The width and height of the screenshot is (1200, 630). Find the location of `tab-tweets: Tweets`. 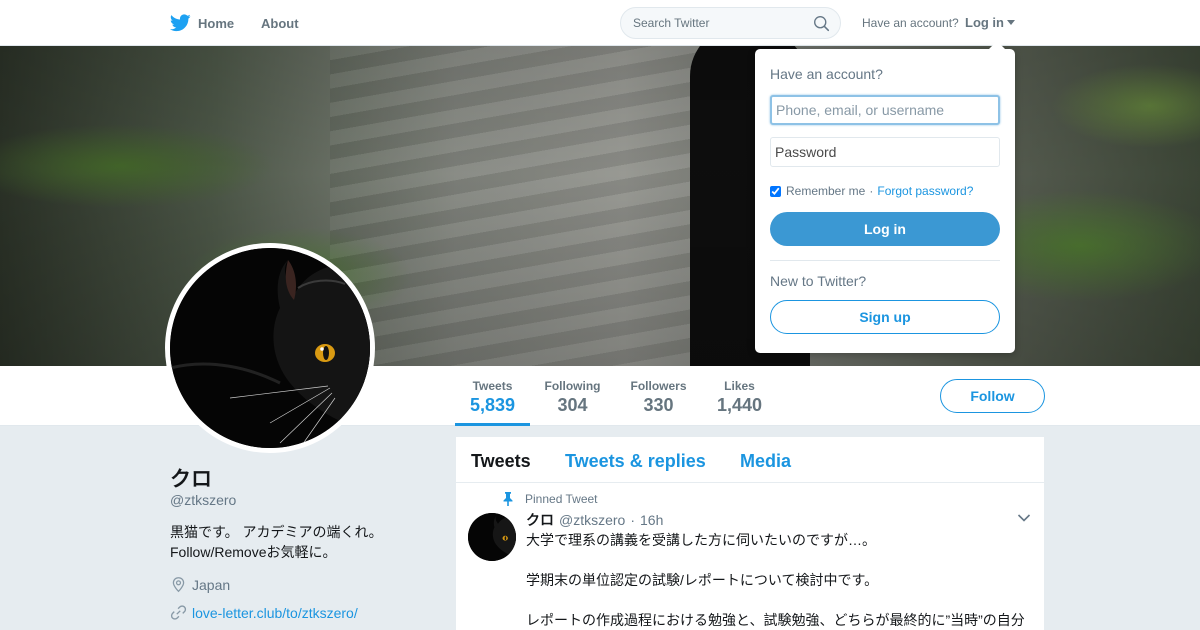

tab-tweets: Tweets is located at coordinates (501, 461).